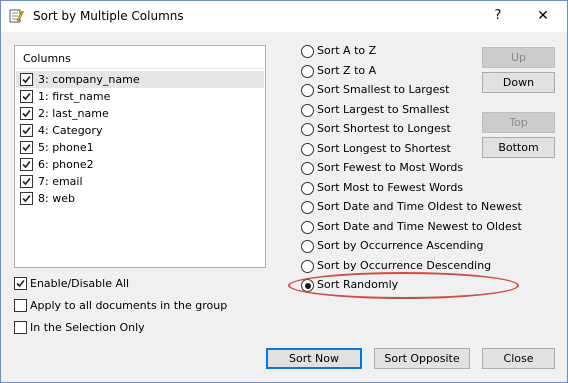  I want to click on sort-mode-label: Sort Smallest to Largest, so click(383, 89).